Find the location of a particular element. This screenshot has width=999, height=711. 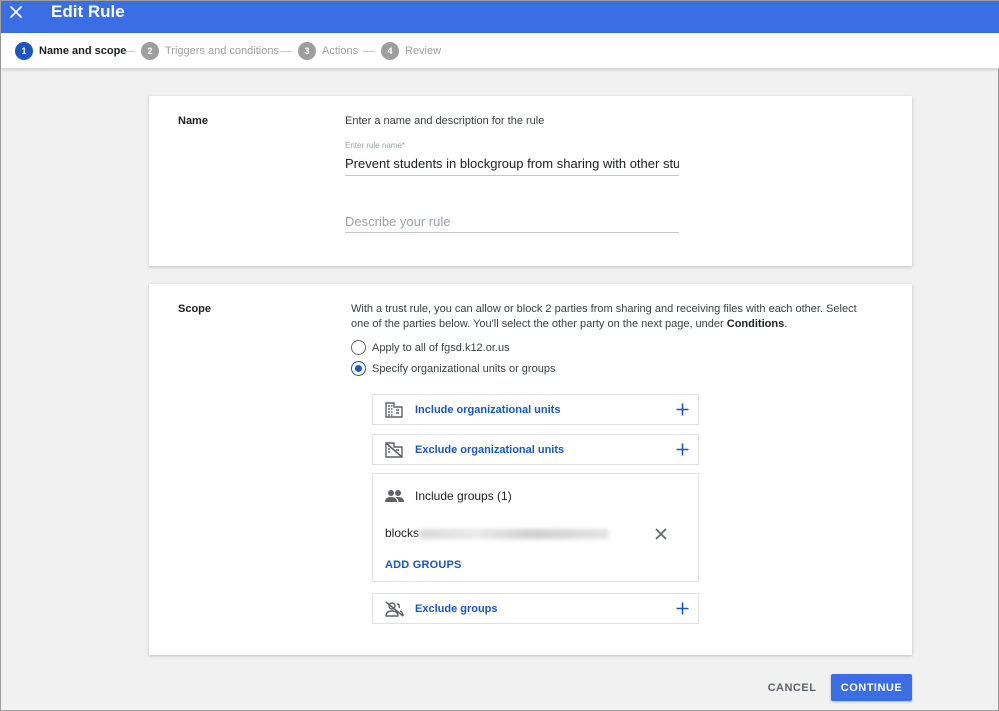

step-label: Name and scope is located at coordinates (83, 51).